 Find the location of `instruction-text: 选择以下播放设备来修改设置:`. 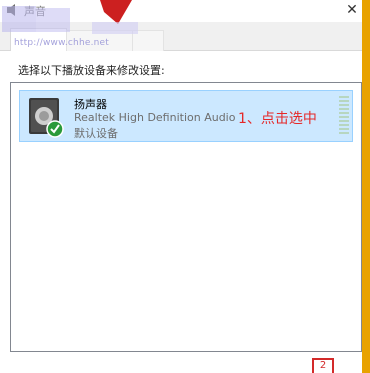

instruction-text: 选择以下播放设备来修改设置: is located at coordinates (91, 70).